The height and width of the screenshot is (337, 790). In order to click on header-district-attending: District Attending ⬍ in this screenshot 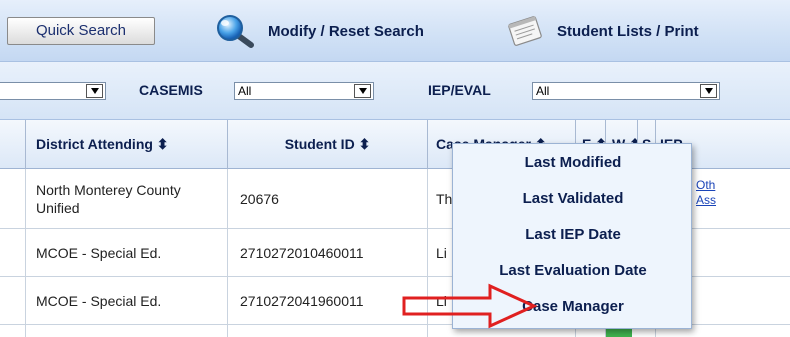, I will do `click(127, 144)`.